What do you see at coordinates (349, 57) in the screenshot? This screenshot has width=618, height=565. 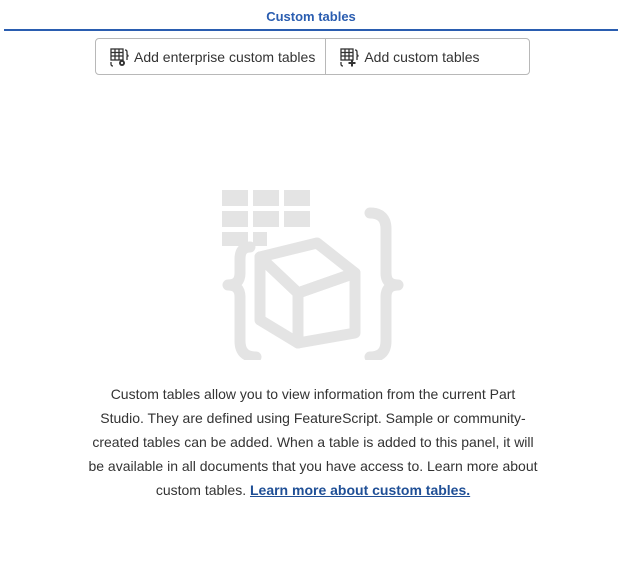 I see `table-plus-icon` at bounding box center [349, 57].